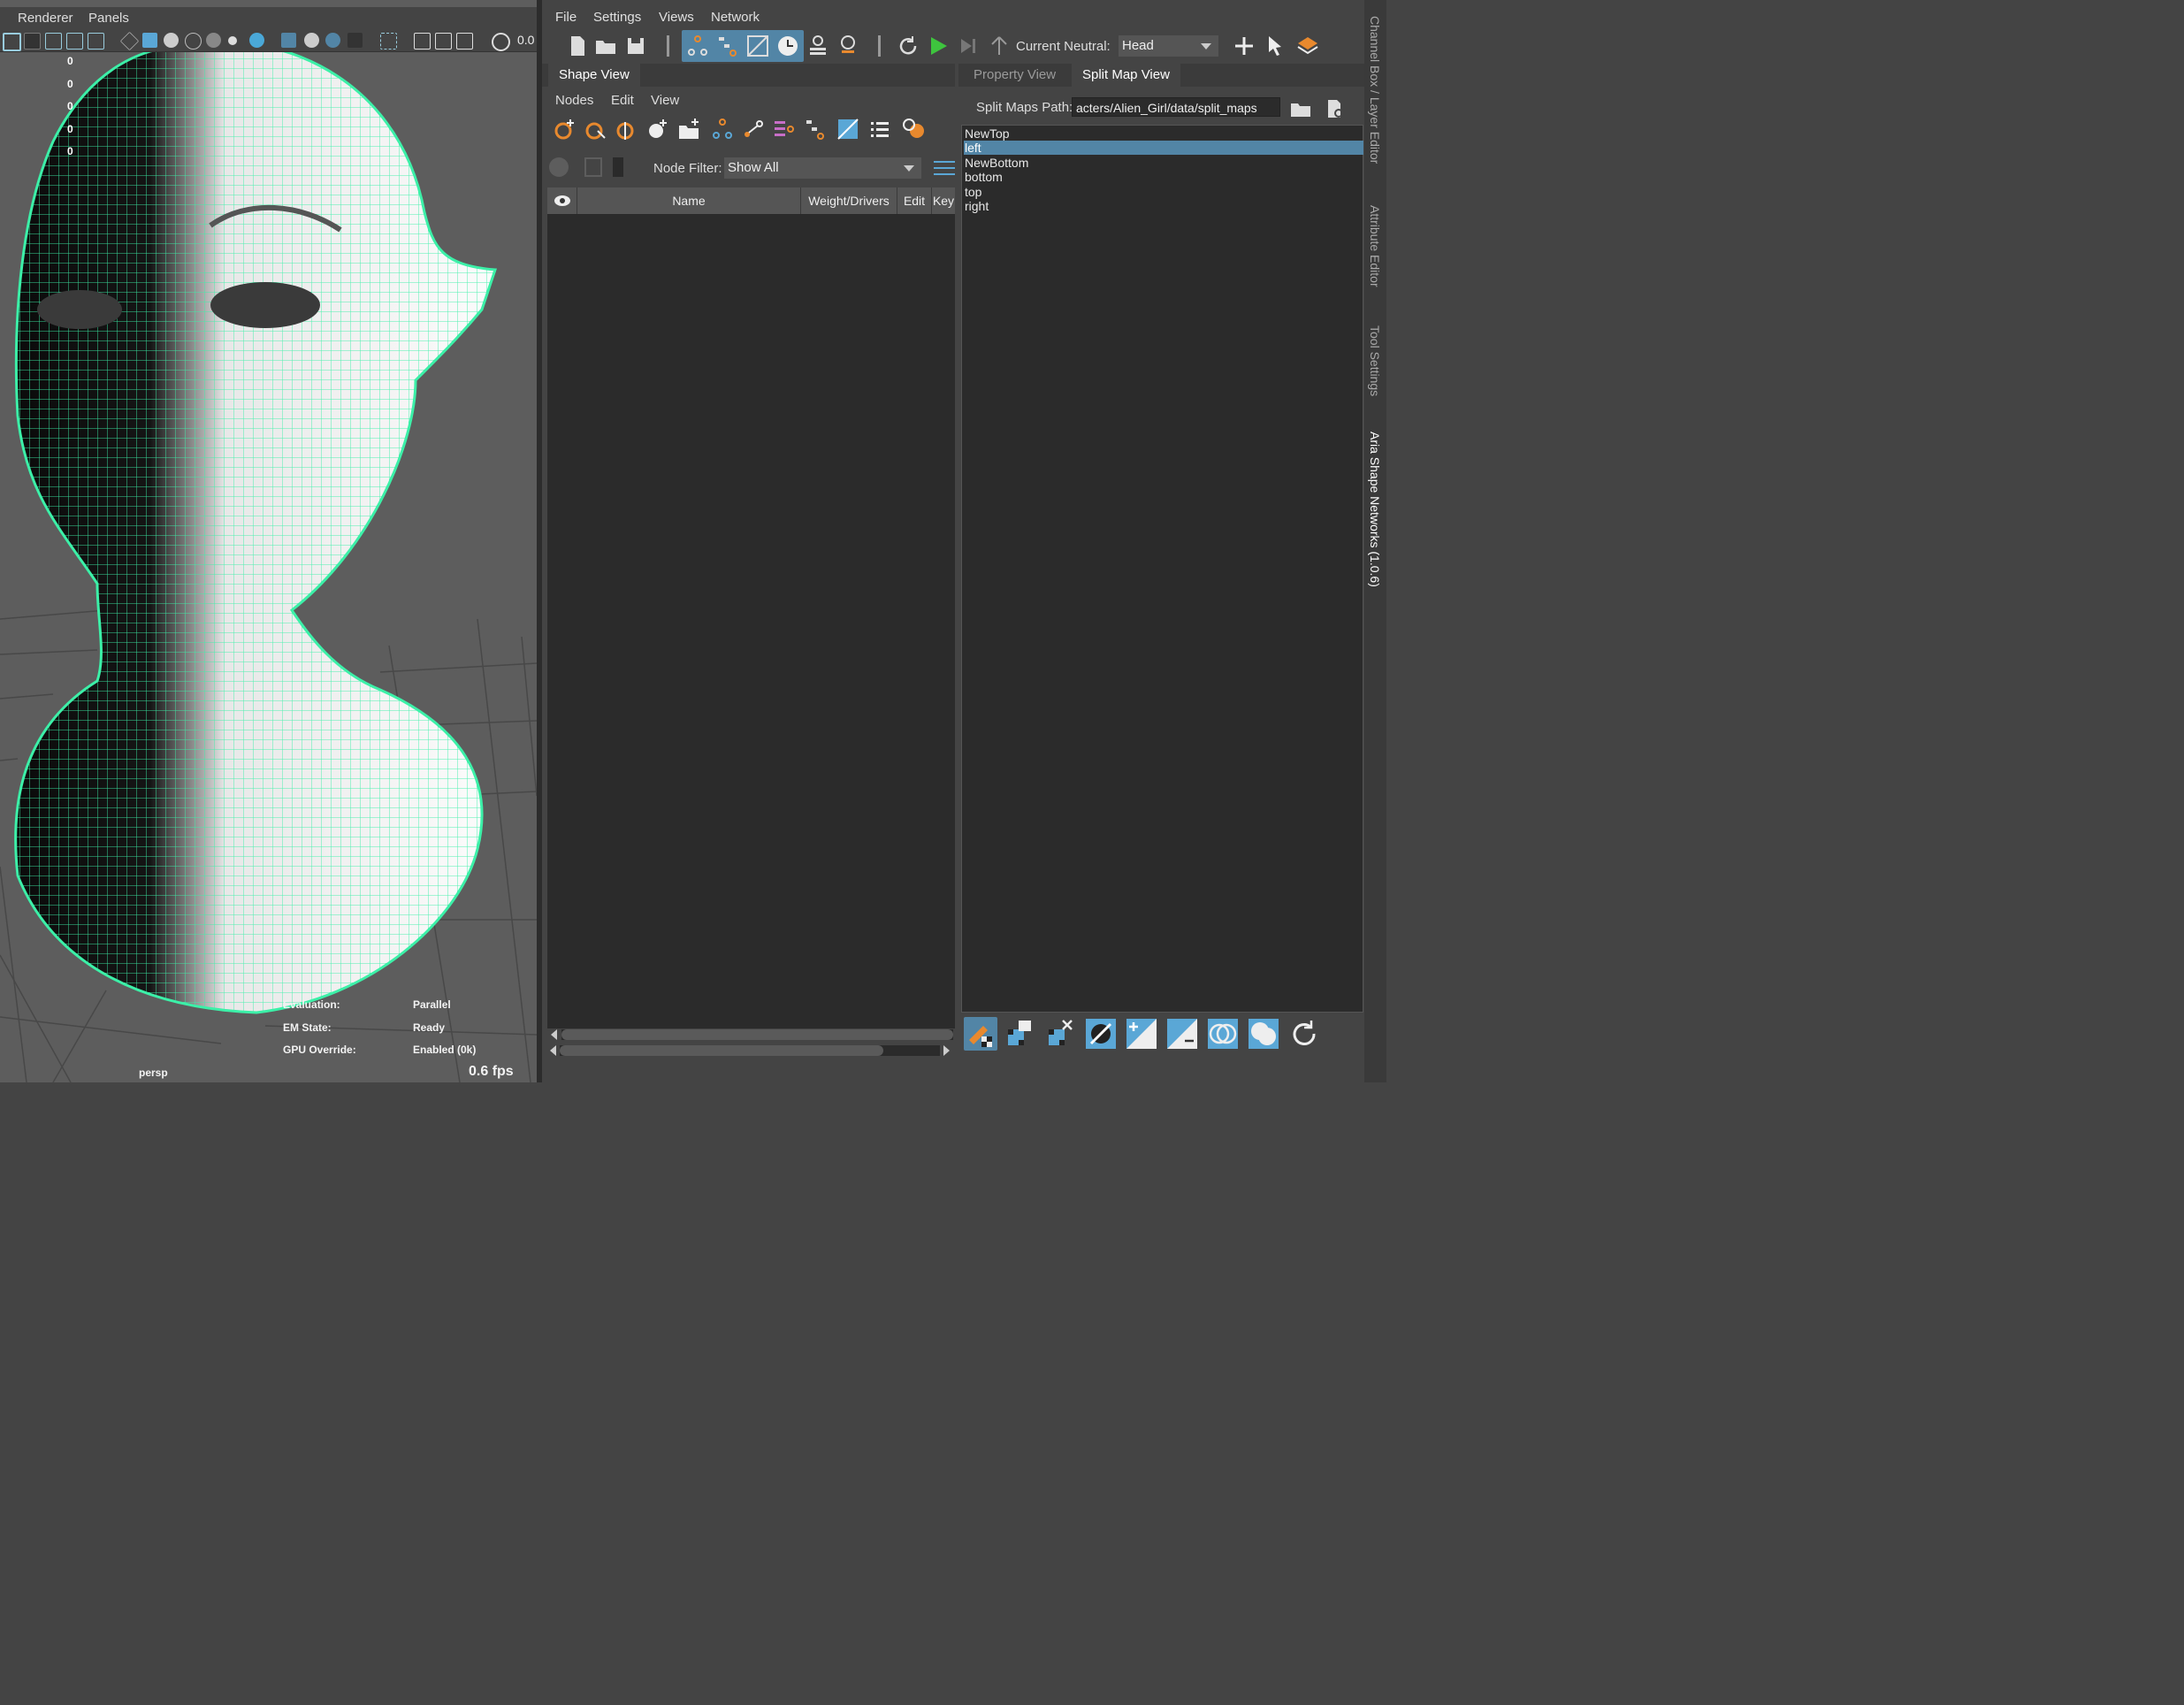 Image resolution: width=2184 pixels, height=1705 pixels. I want to click on horizontal-scrollbar-lower, so click(750, 1050).